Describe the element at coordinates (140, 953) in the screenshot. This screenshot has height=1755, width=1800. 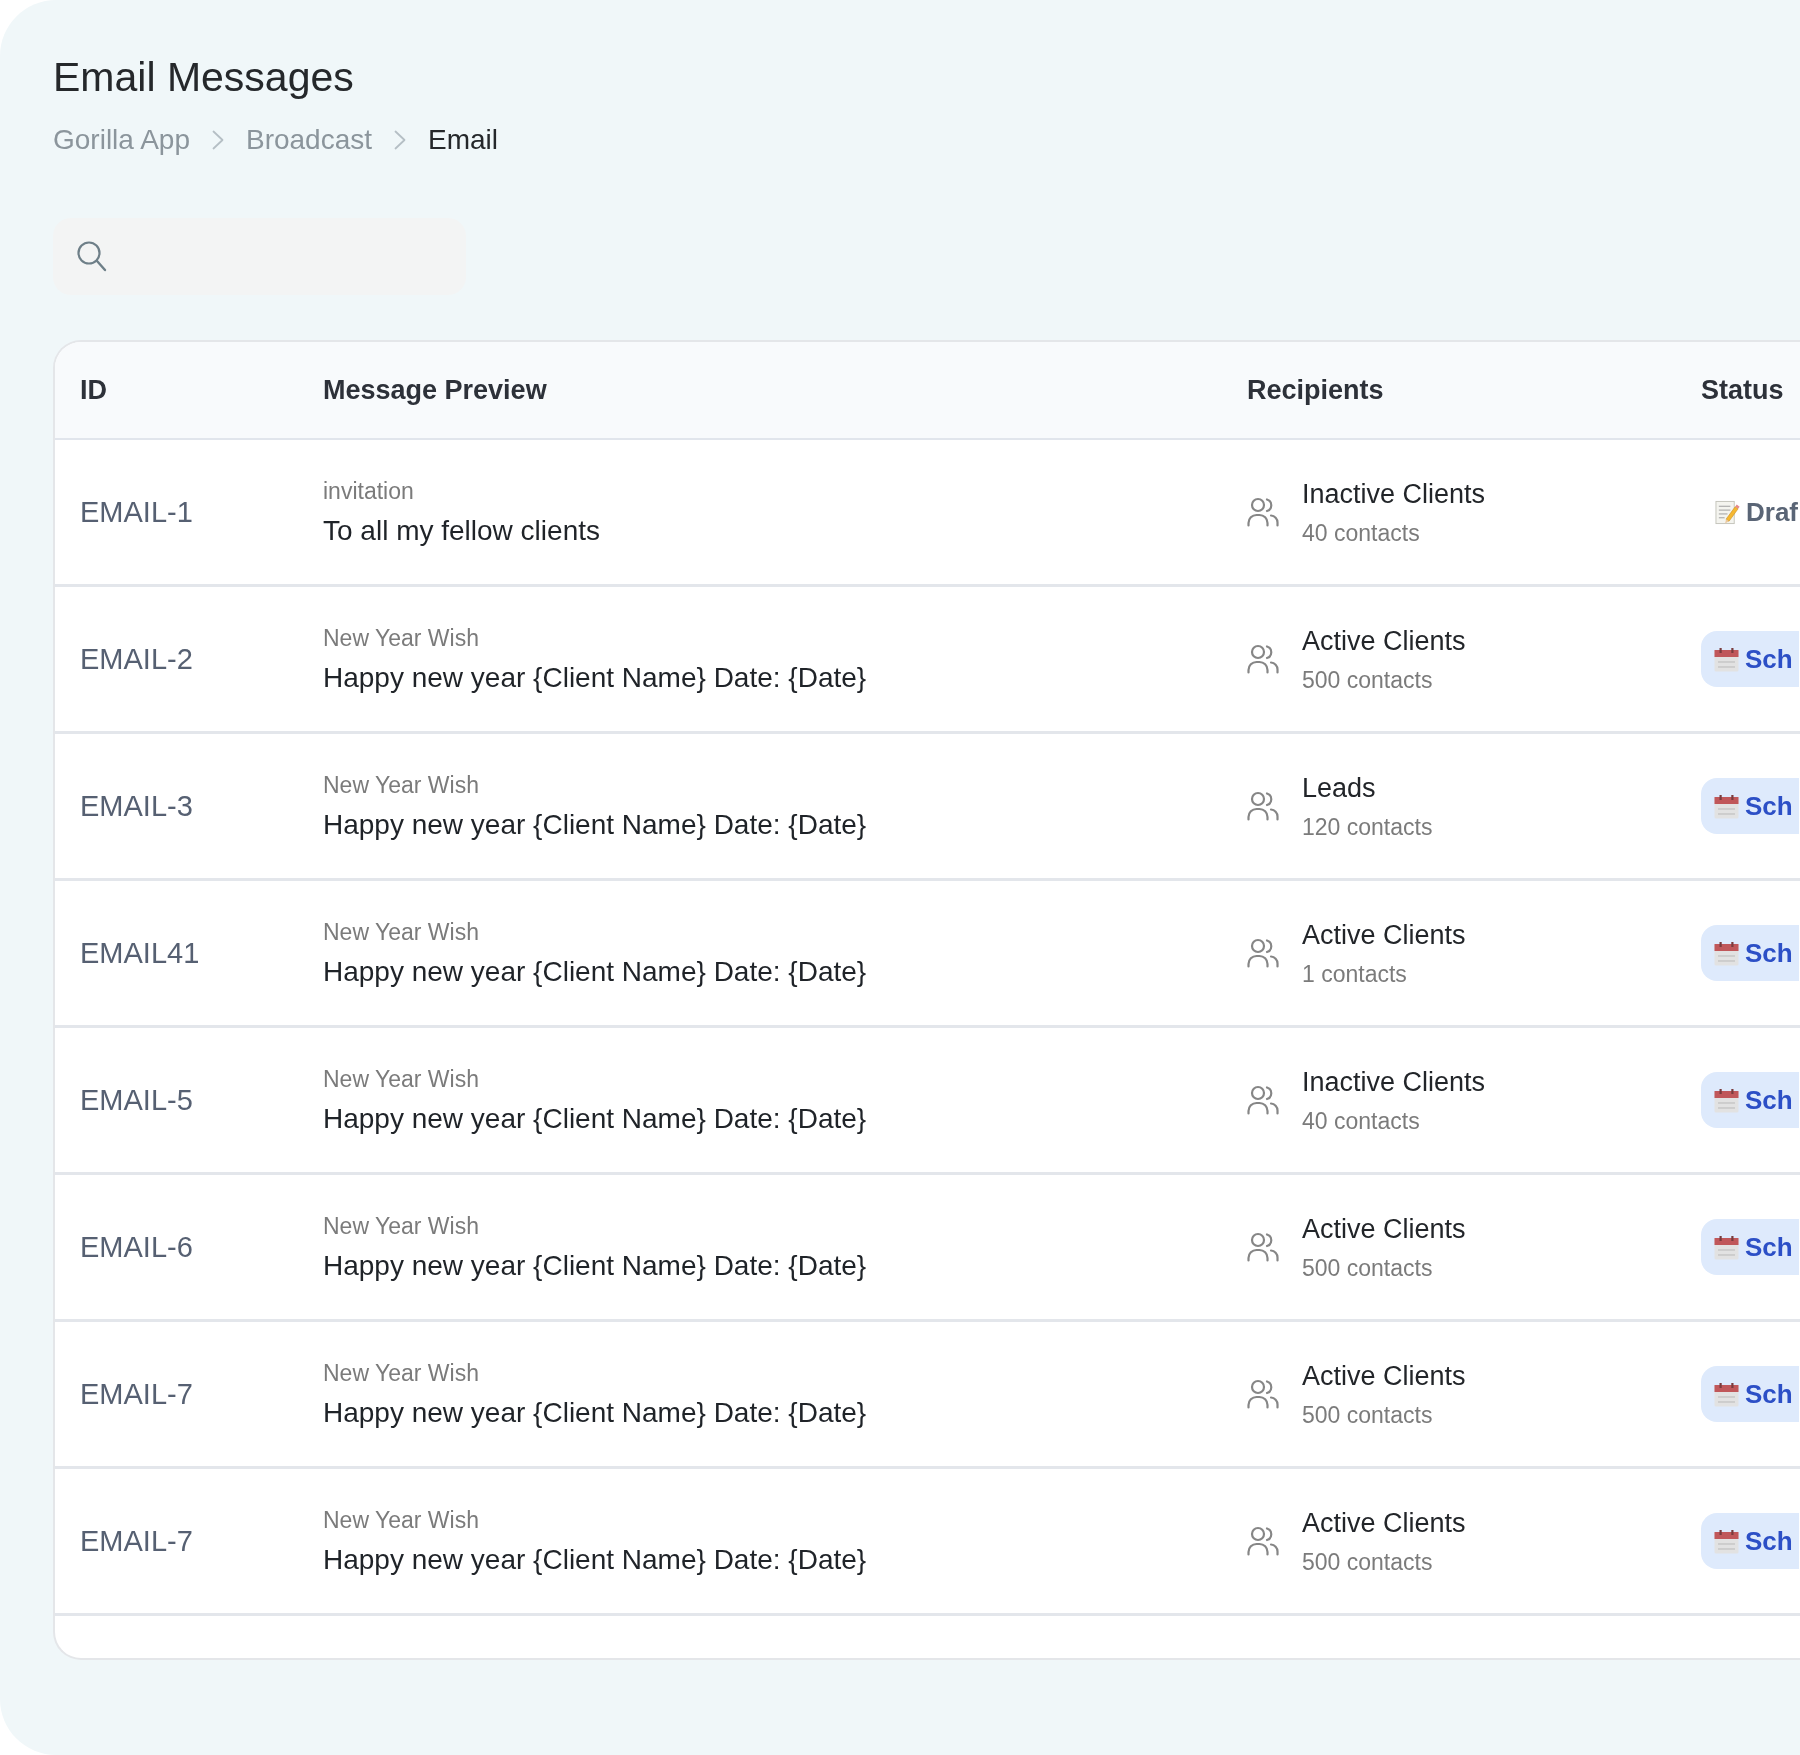
I see `message-id: EMAIL41` at that location.